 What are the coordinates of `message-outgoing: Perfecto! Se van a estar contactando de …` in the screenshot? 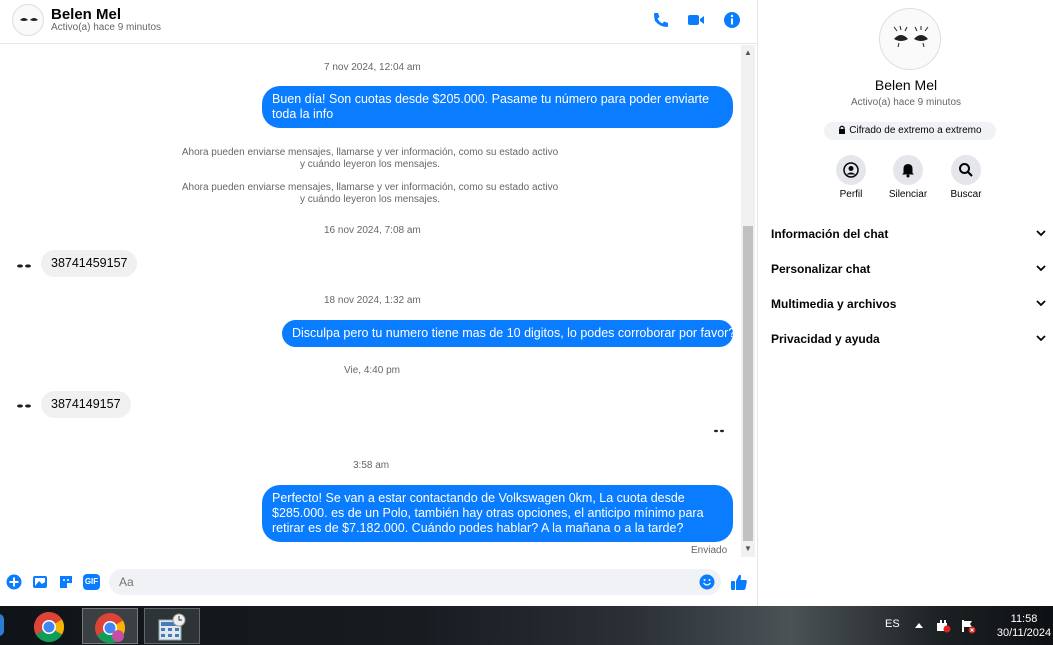 It's located at (497, 513).